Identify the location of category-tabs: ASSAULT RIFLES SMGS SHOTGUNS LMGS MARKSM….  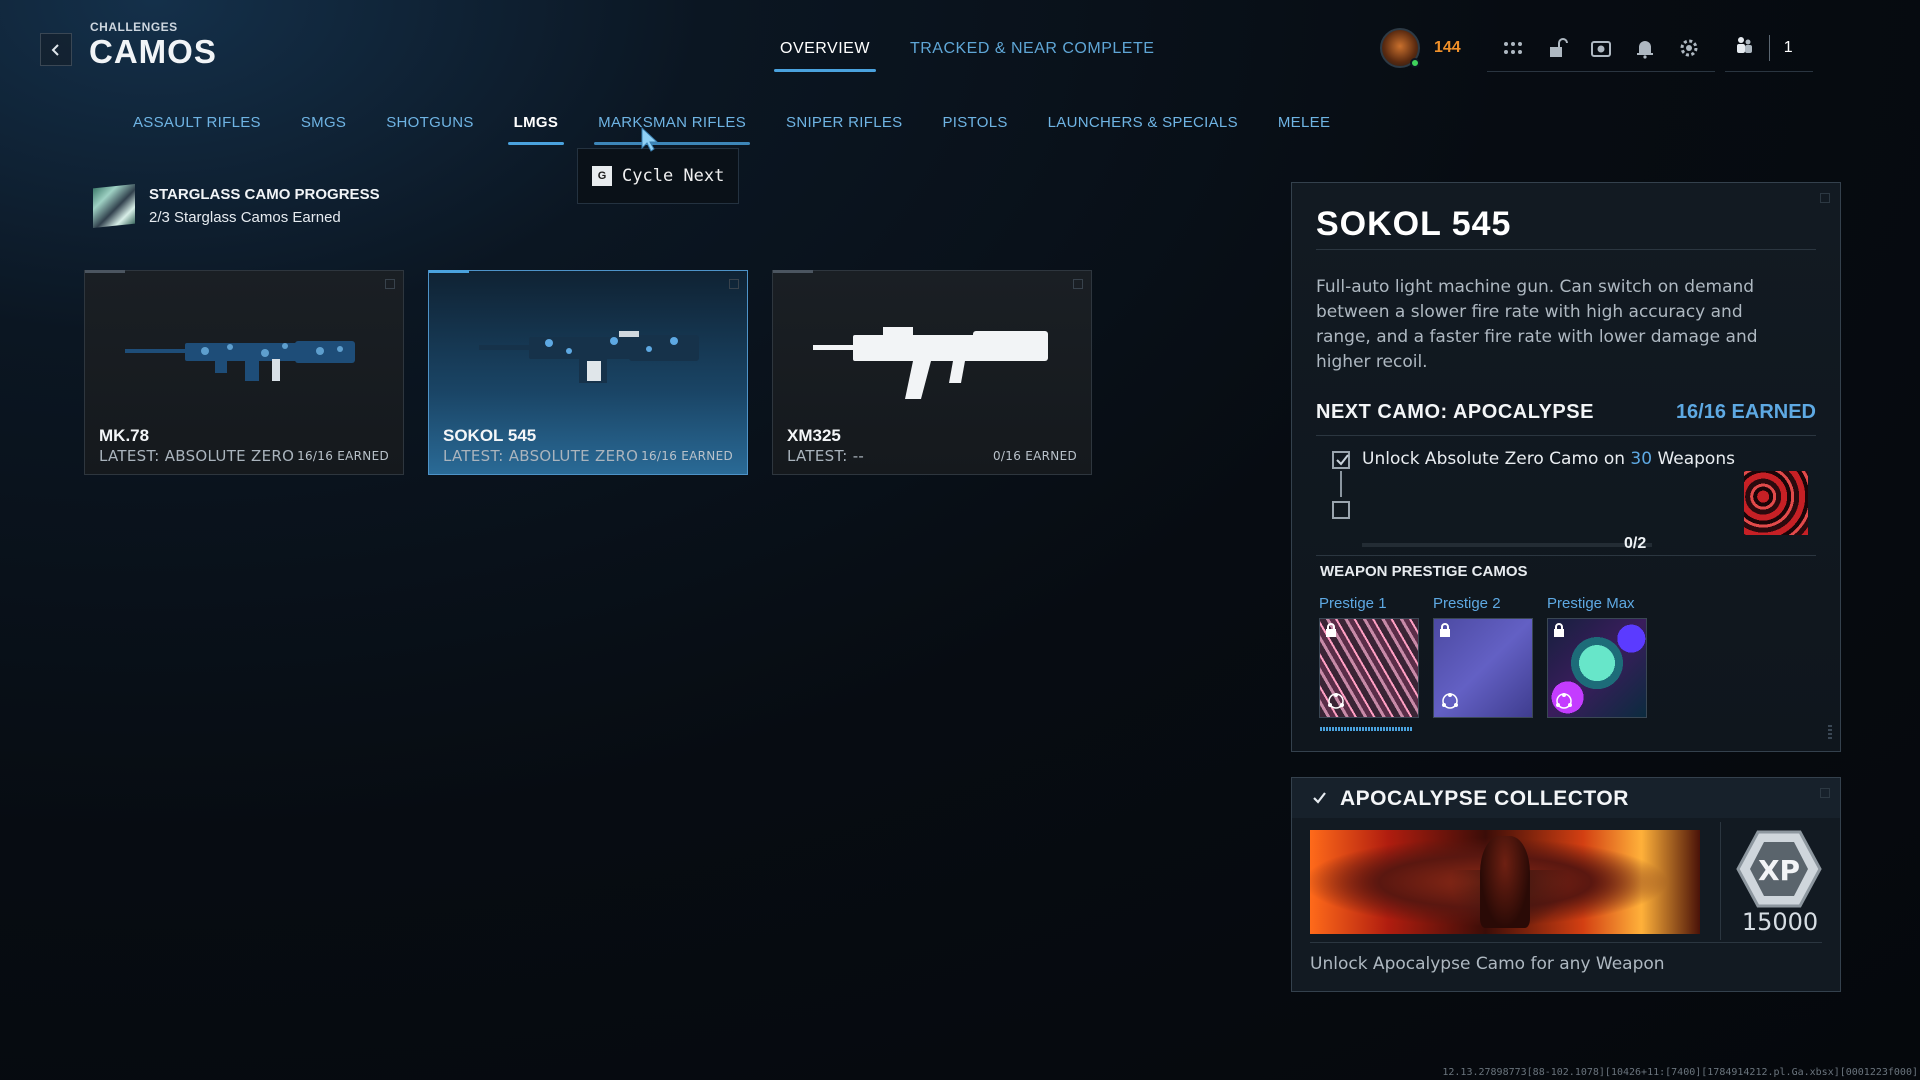
(731, 129).